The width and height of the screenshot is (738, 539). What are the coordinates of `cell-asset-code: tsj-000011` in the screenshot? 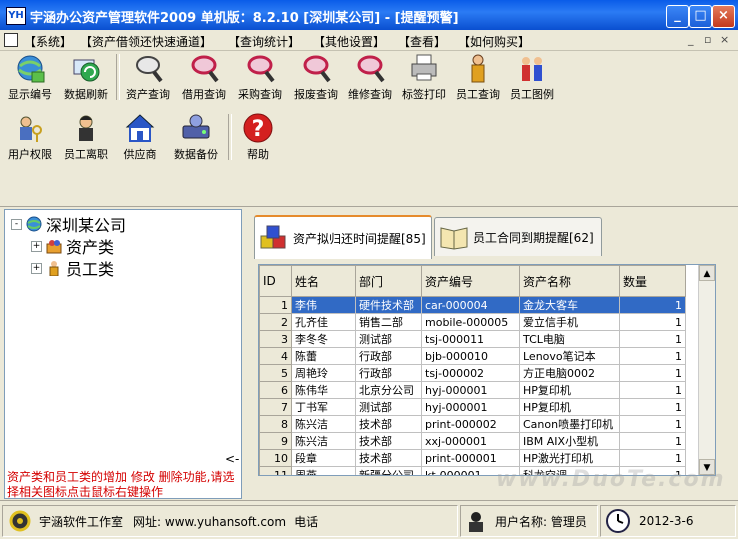 It's located at (470, 339).